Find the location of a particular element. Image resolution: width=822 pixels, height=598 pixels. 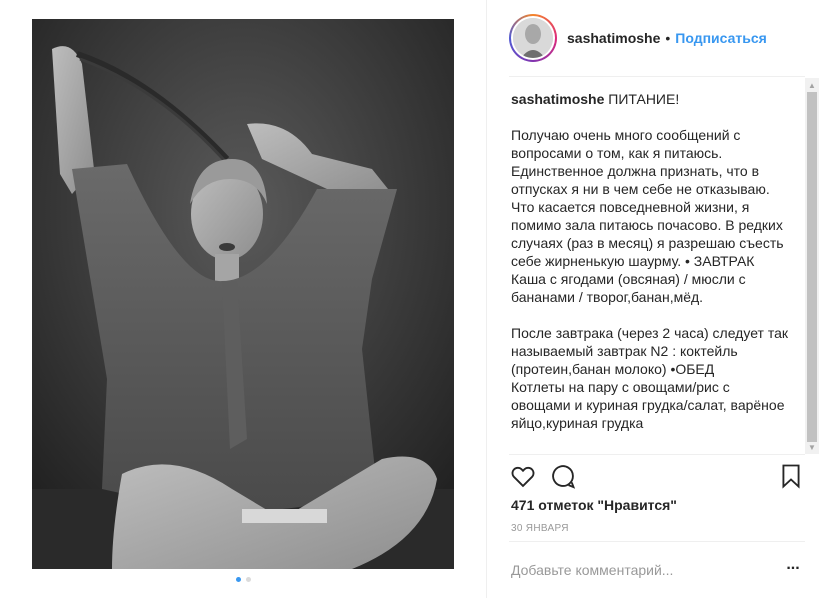

follow-button: Подписаться is located at coordinates (721, 38).